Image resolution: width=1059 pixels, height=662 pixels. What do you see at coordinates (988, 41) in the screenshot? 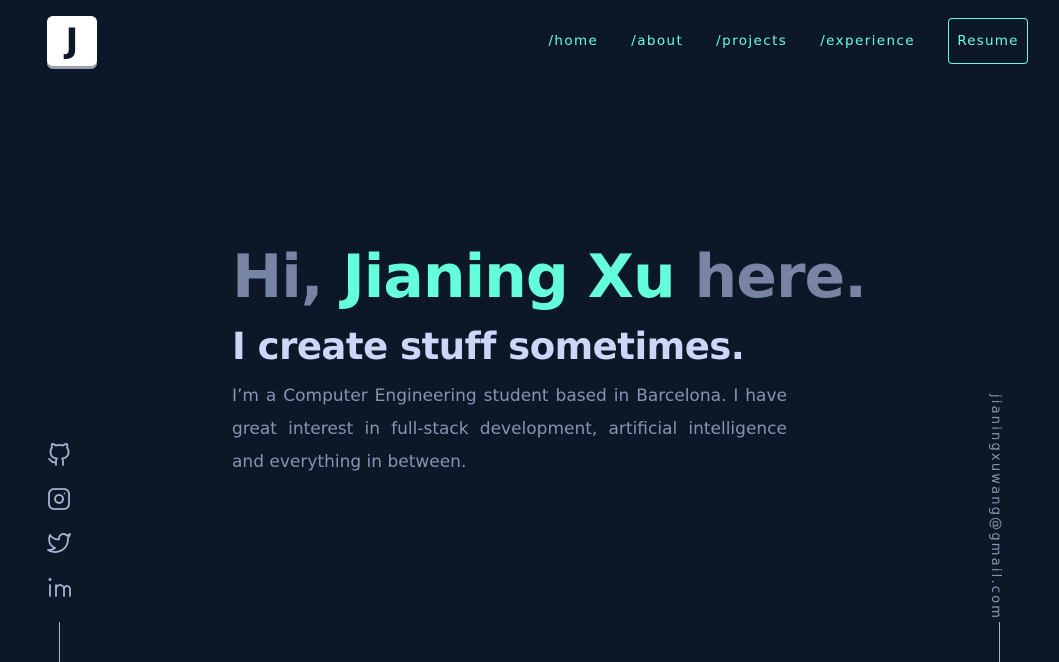
I see `resume-button: Resume` at bounding box center [988, 41].